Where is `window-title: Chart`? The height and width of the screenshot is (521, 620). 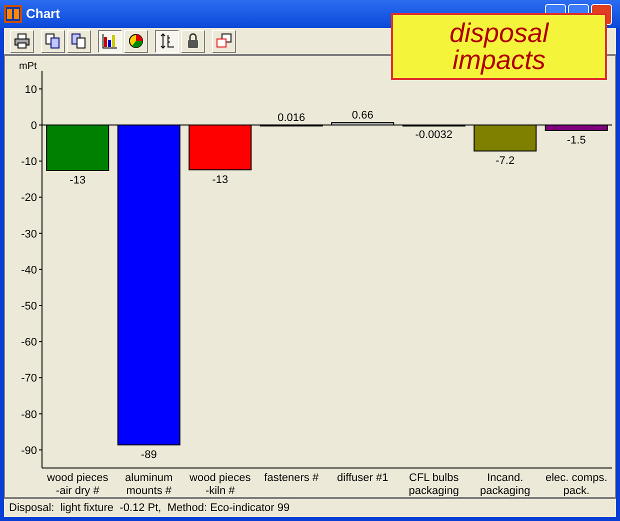
window-title: Chart is located at coordinates (43, 14).